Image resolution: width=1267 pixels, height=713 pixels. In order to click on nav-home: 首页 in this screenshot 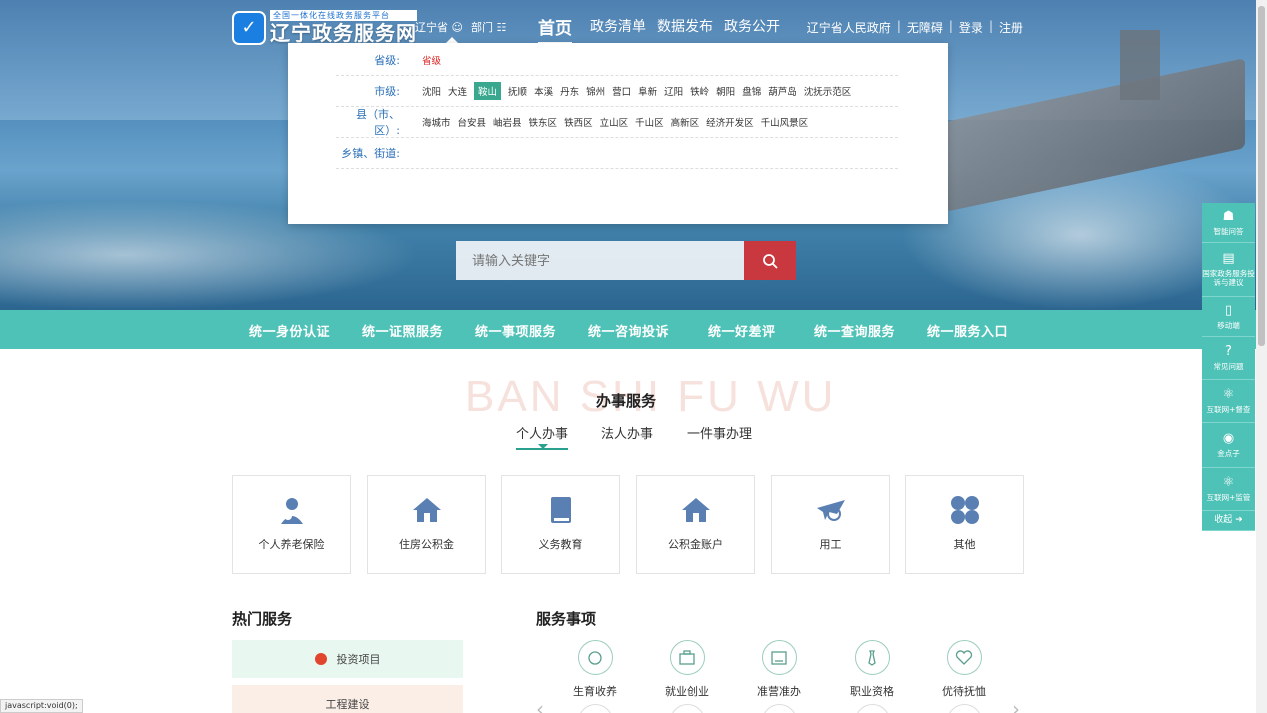, I will do `click(555, 29)`.